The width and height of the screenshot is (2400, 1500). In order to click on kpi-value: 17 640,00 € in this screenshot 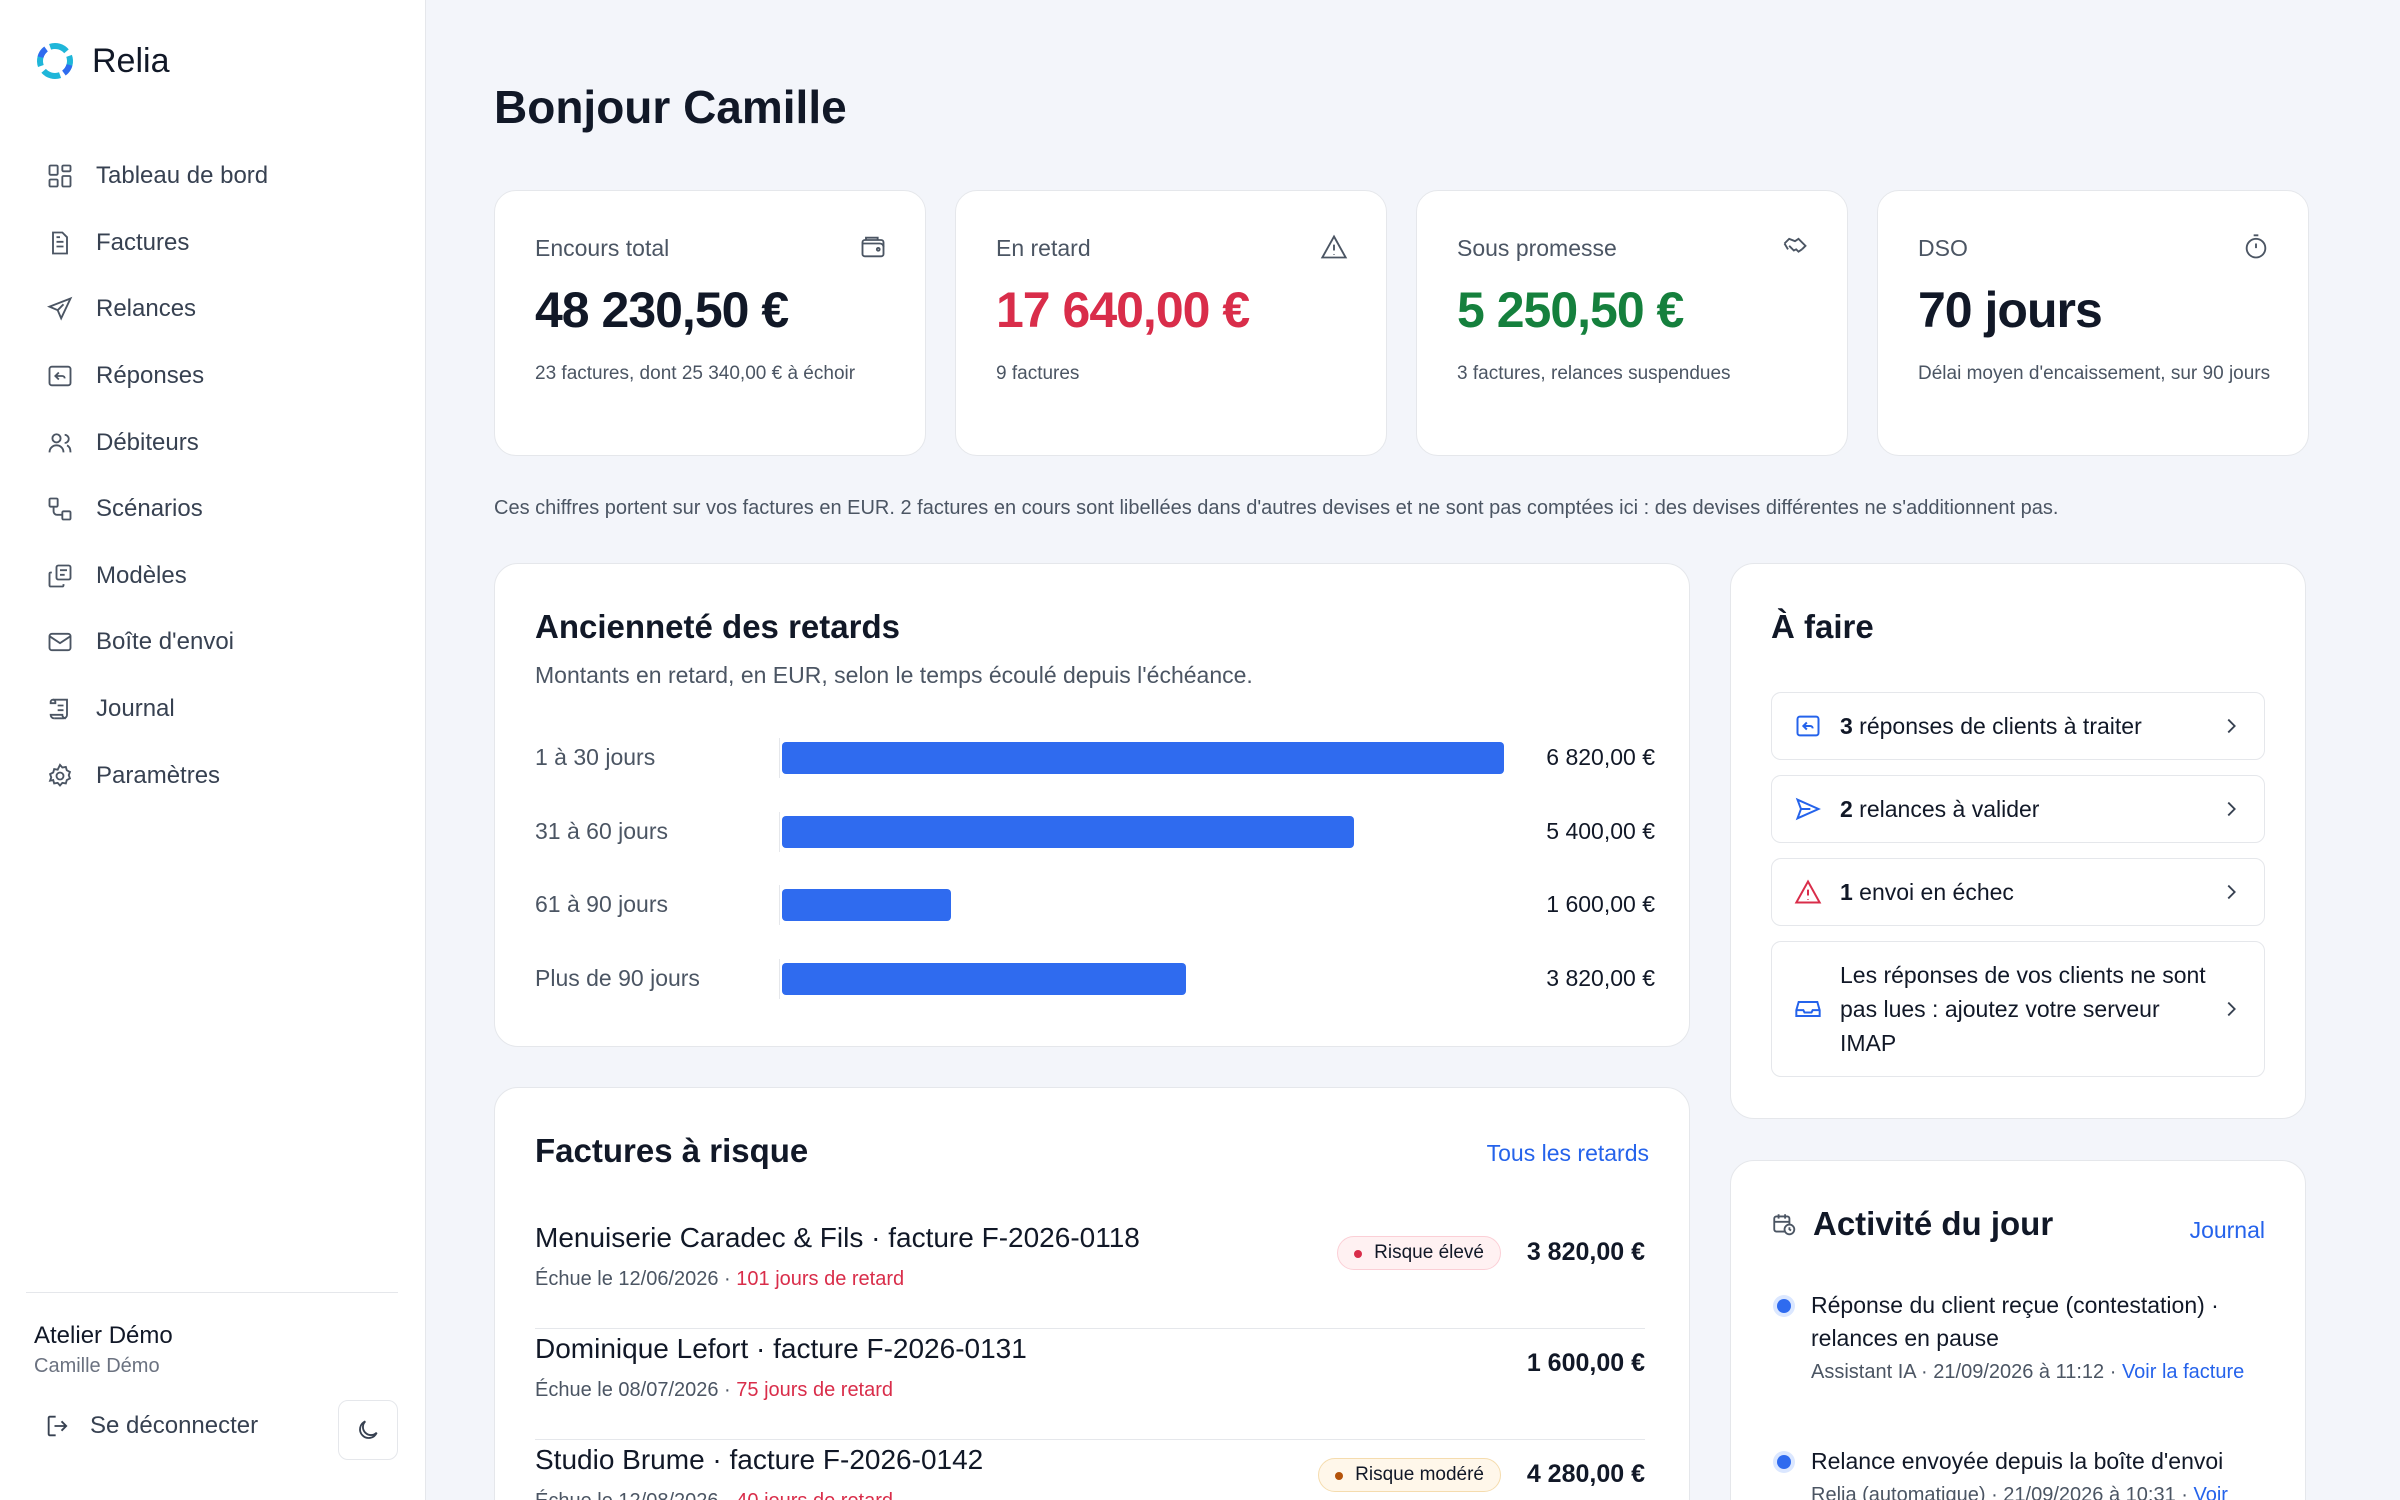, I will do `click(1123, 310)`.